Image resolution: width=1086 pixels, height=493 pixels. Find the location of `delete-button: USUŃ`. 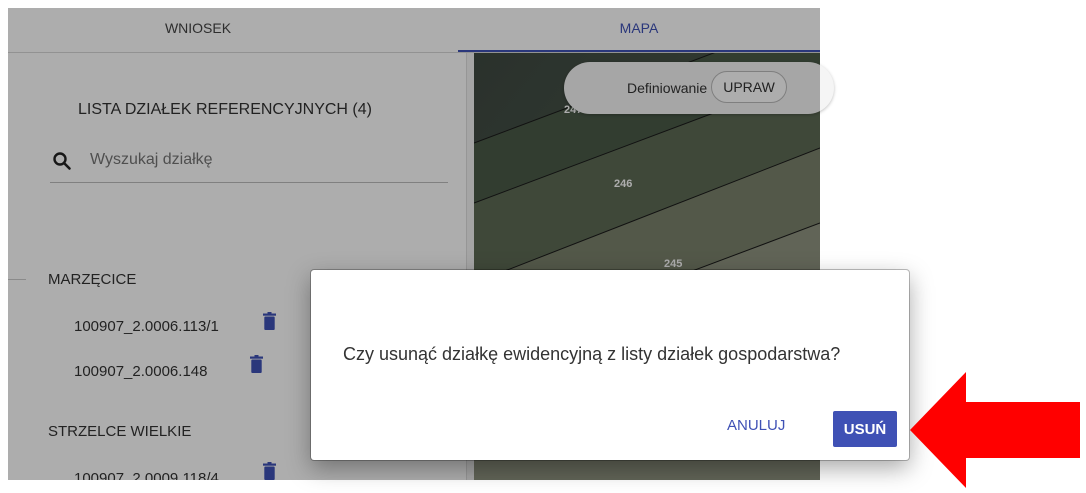

delete-button: USUŃ is located at coordinates (865, 429).